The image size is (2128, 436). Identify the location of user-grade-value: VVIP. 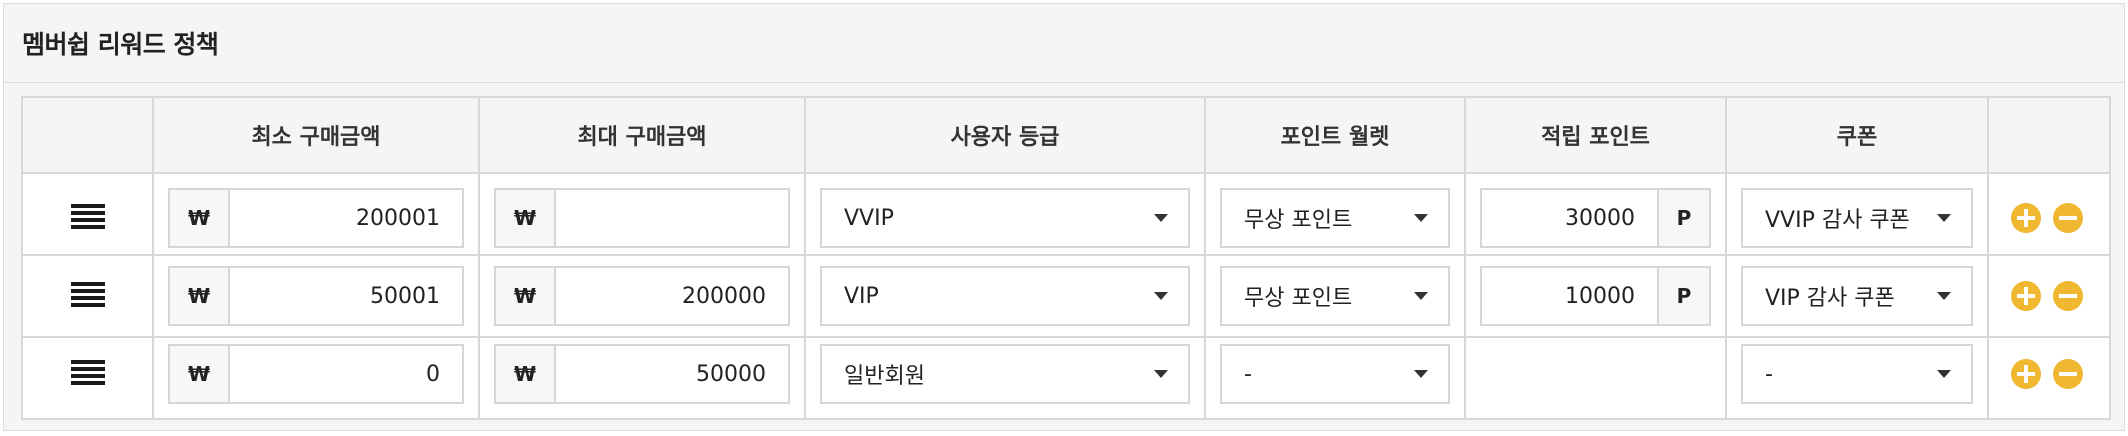
(869, 218).